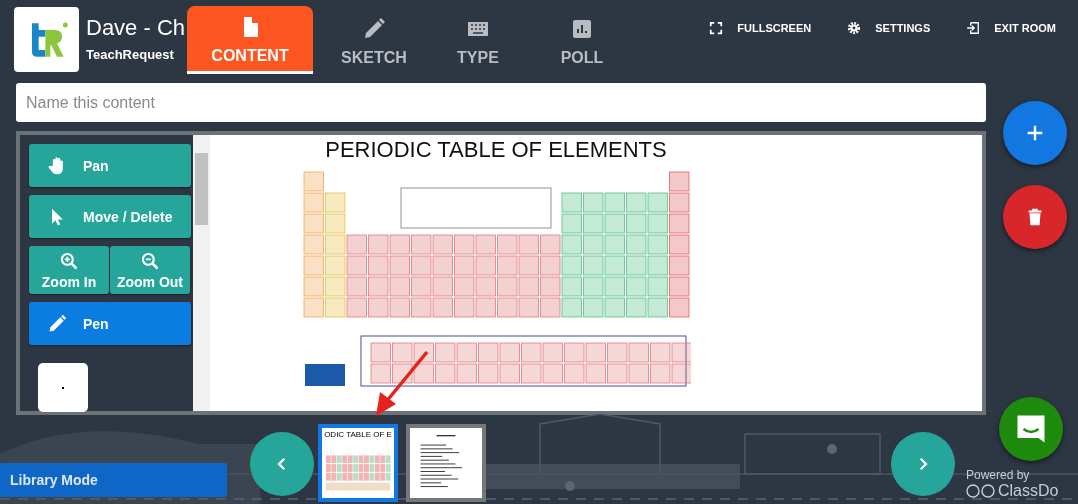  I want to click on header-action-button: SETTINGS, so click(889, 28).